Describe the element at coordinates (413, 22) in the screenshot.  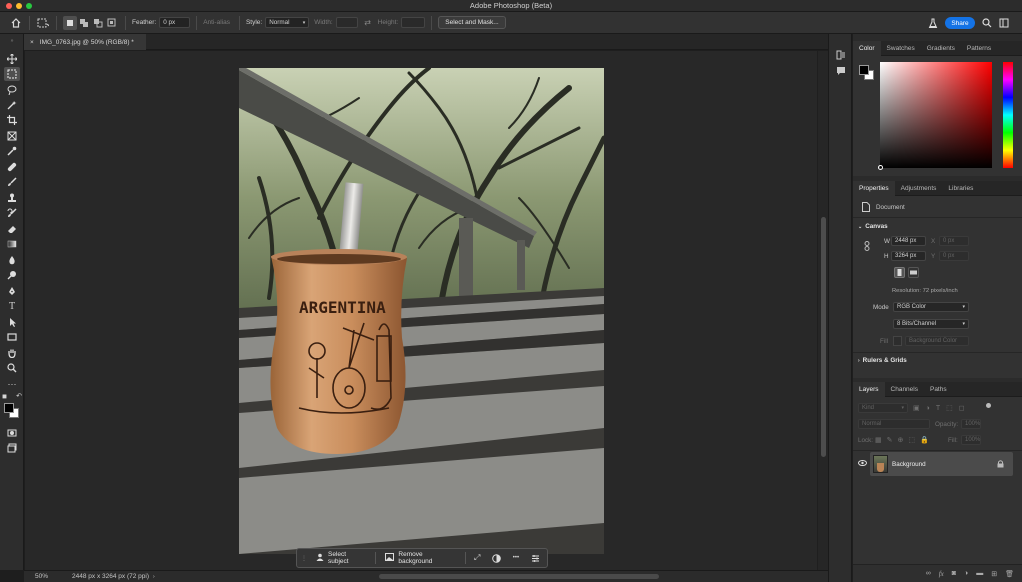
I see `height-input` at that location.